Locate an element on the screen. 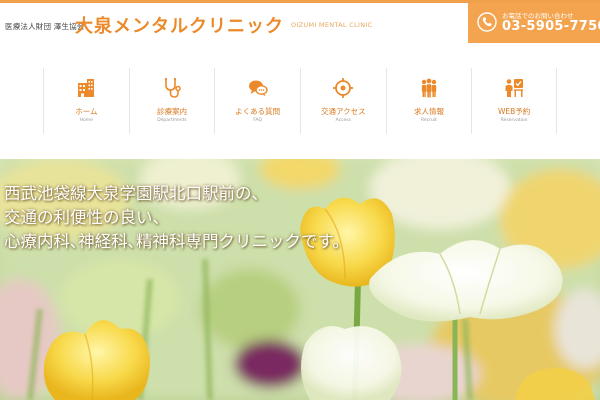 The image size is (600, 400). target-icon is located at coordinates (343, 88).